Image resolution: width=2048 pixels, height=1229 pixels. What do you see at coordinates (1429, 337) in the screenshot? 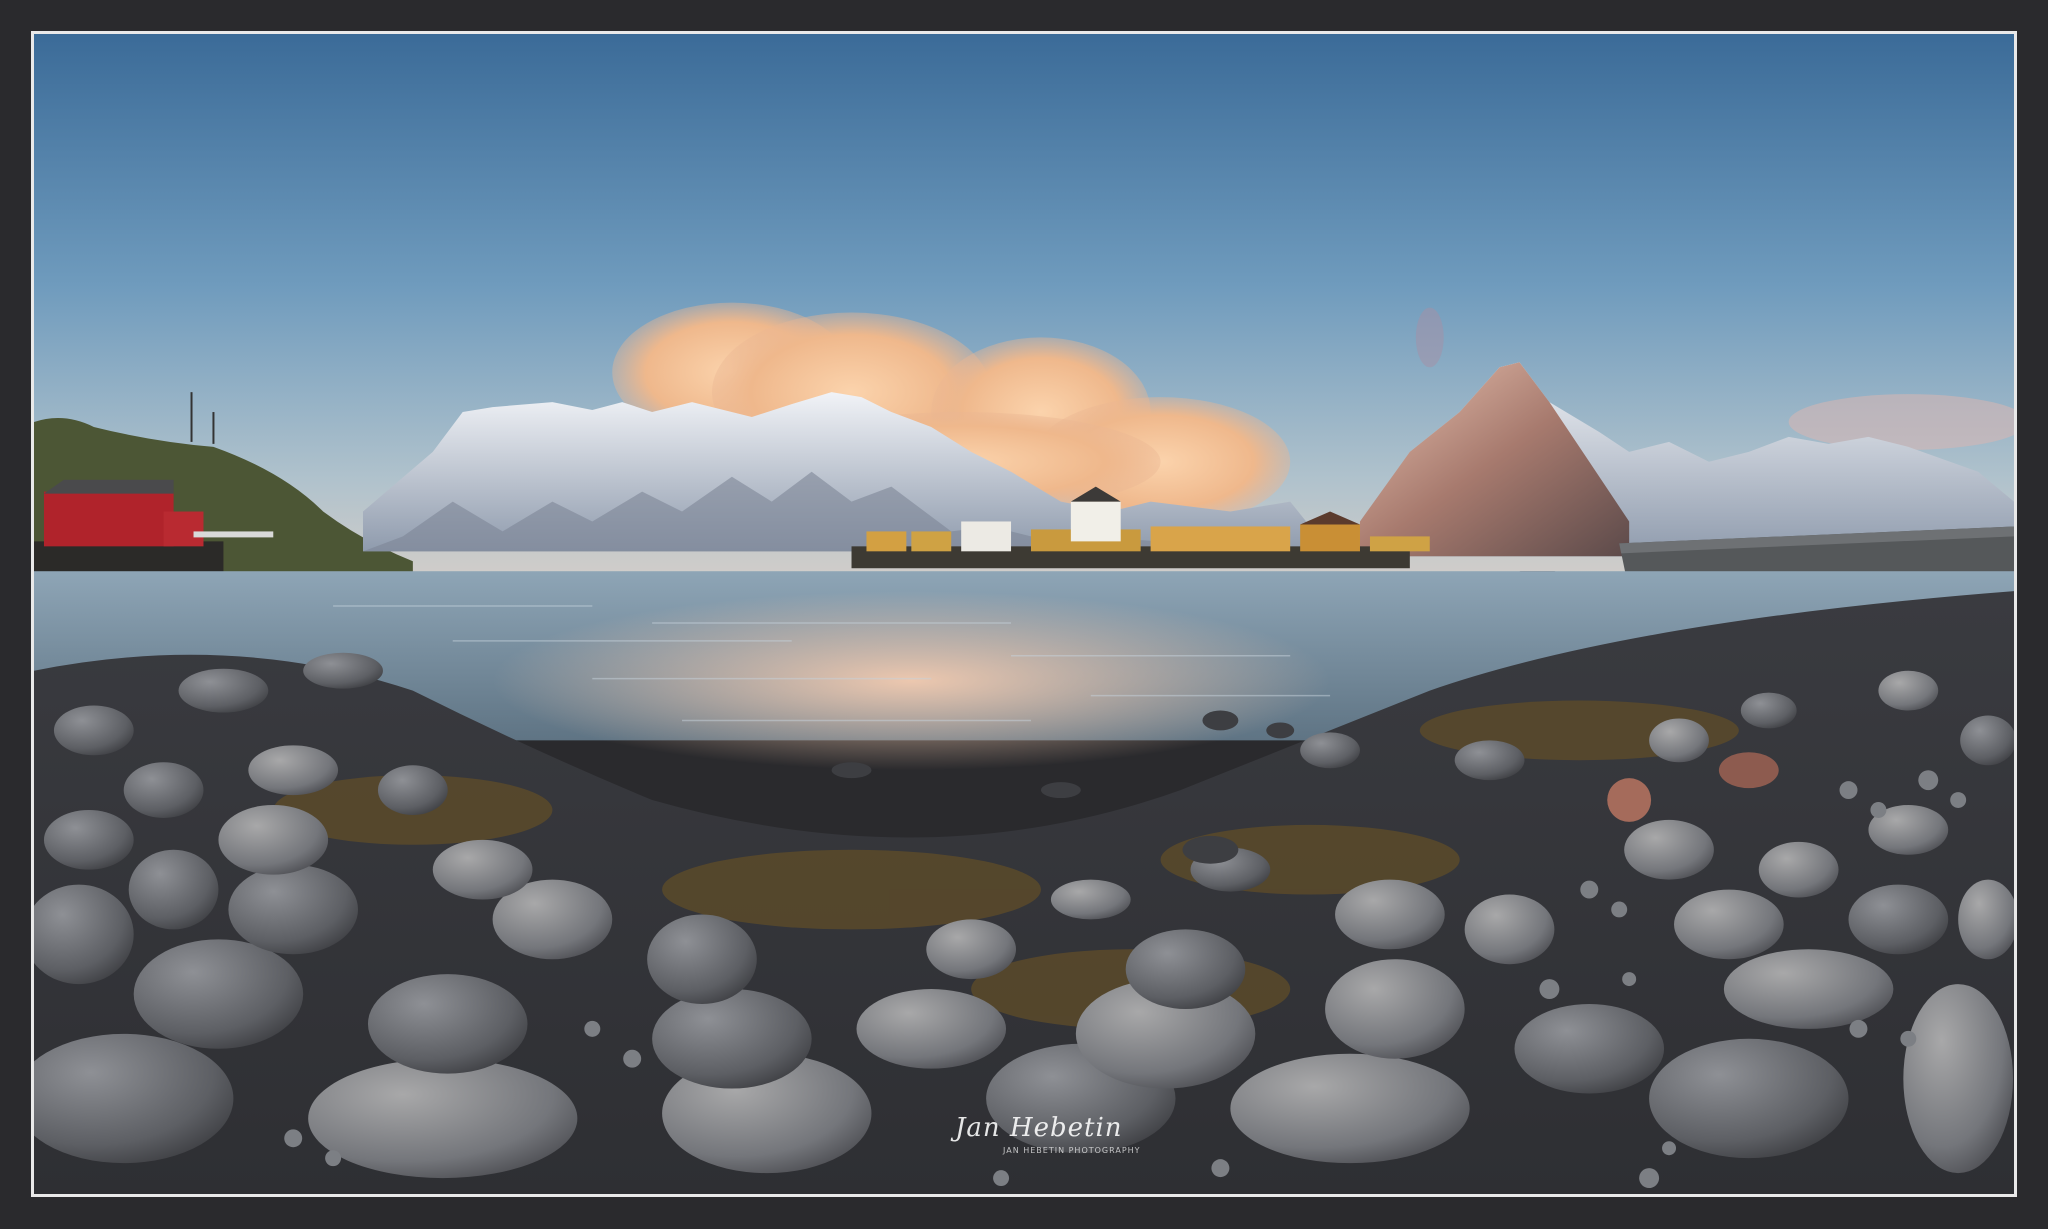
I see `wisp-cloud` at bounding box center [1429, 337].